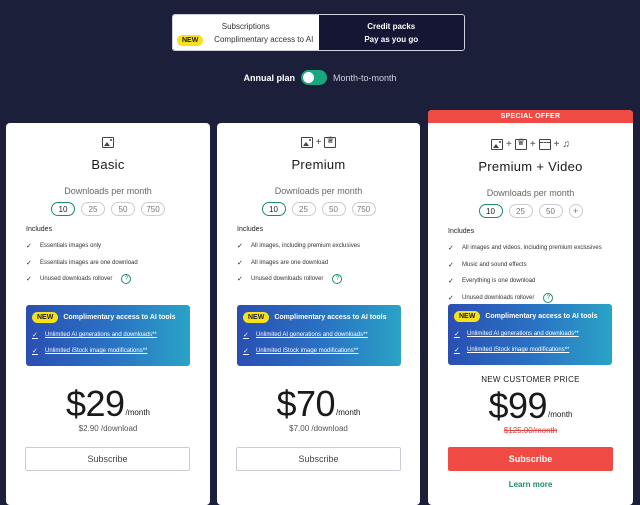  I want to click on toggle-knob, so click(308, 77).